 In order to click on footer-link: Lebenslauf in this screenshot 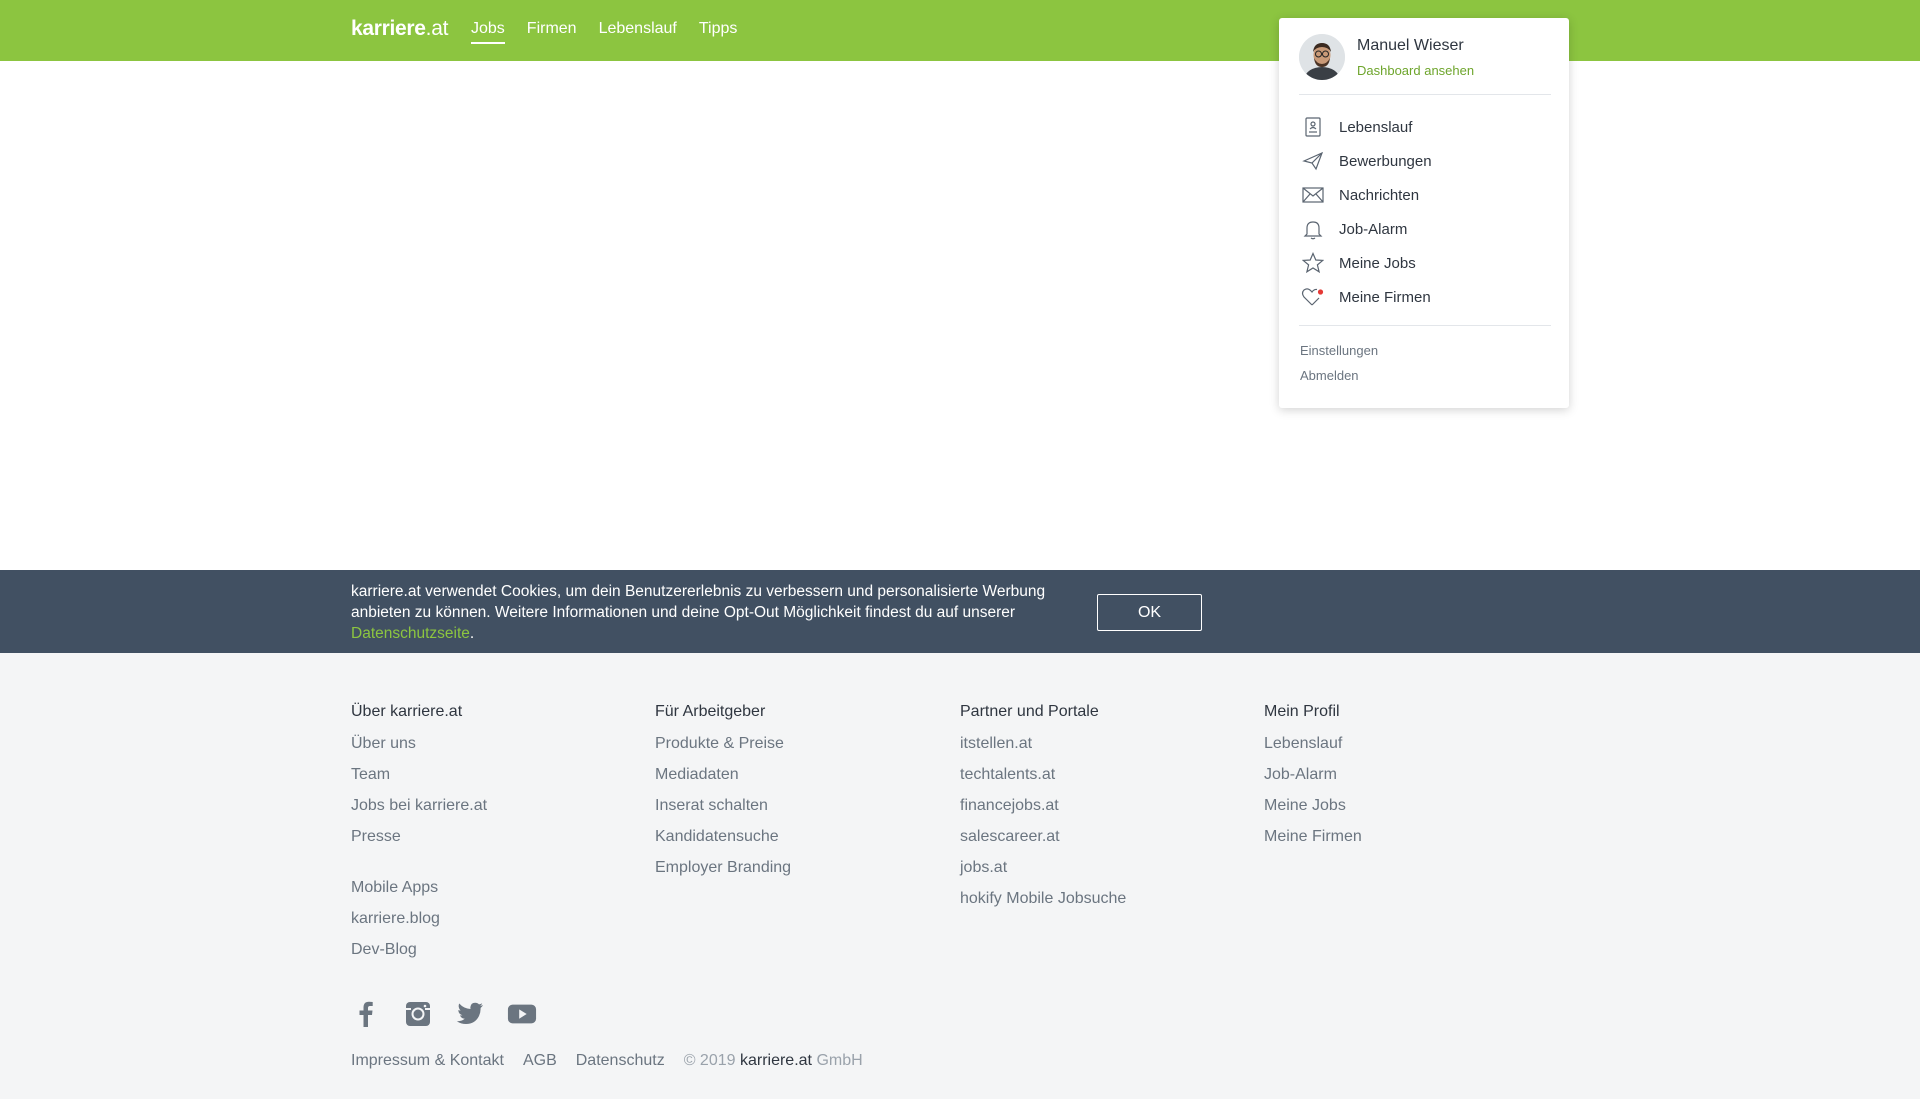, I will do `click(1313, 750)`.